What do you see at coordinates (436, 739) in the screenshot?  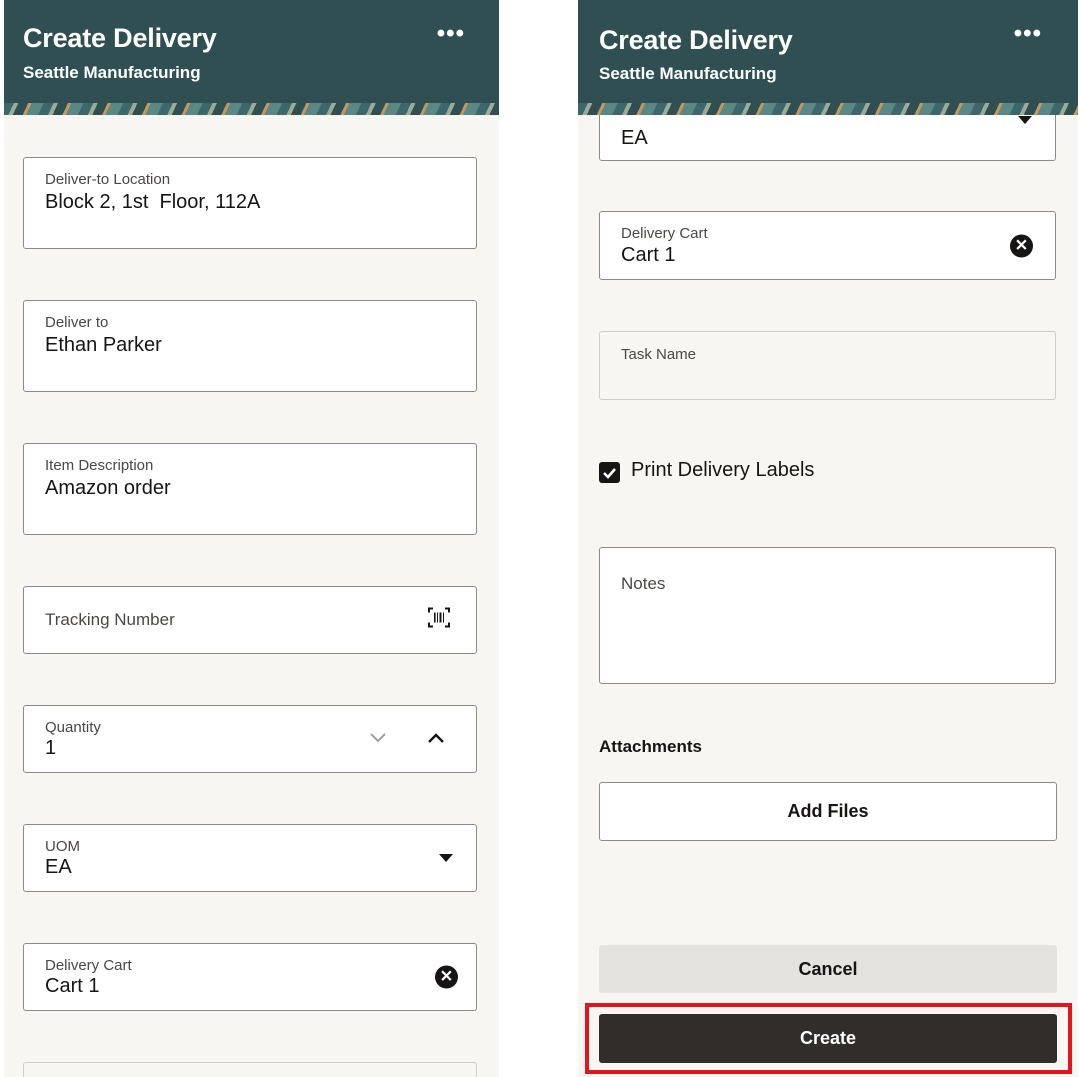 I see `chevron-up-icon` at bounding box center [436, 739].